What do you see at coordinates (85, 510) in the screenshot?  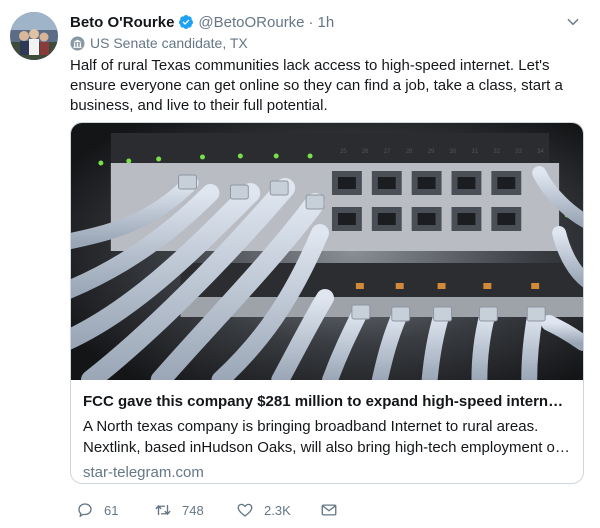 I see `reply-icon` at bounding box center [85, 510].